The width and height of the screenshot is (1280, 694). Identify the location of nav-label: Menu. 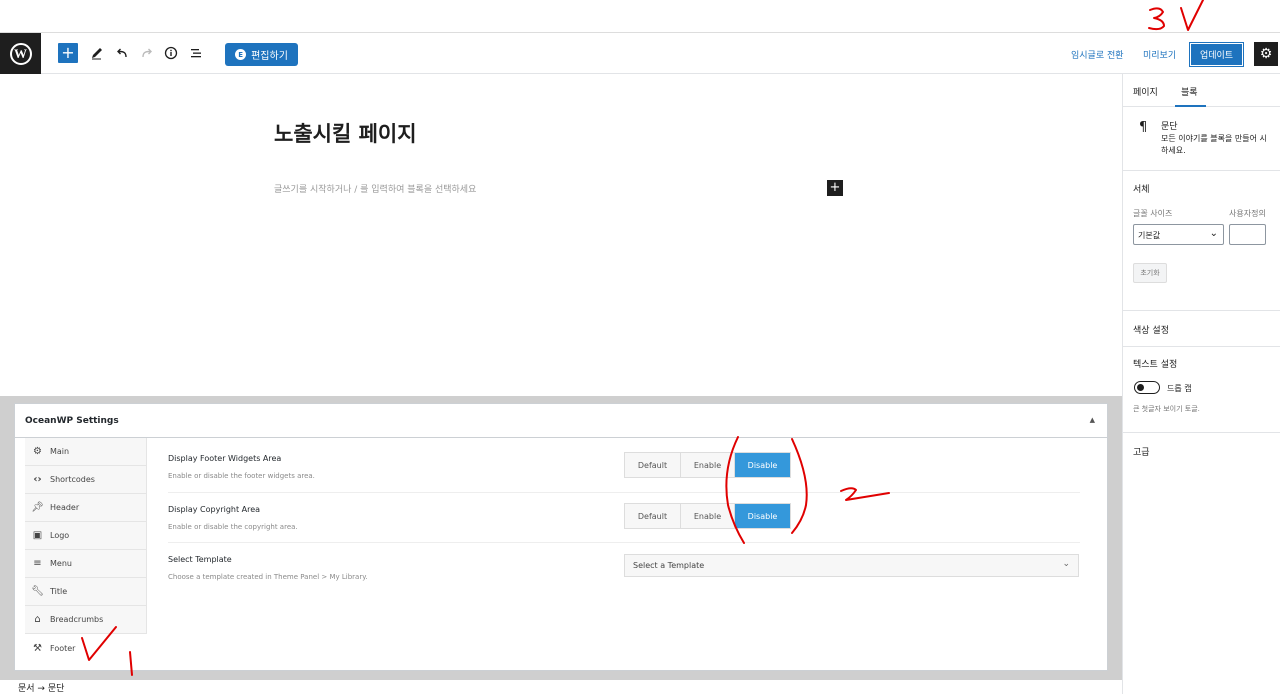
(61, 563).